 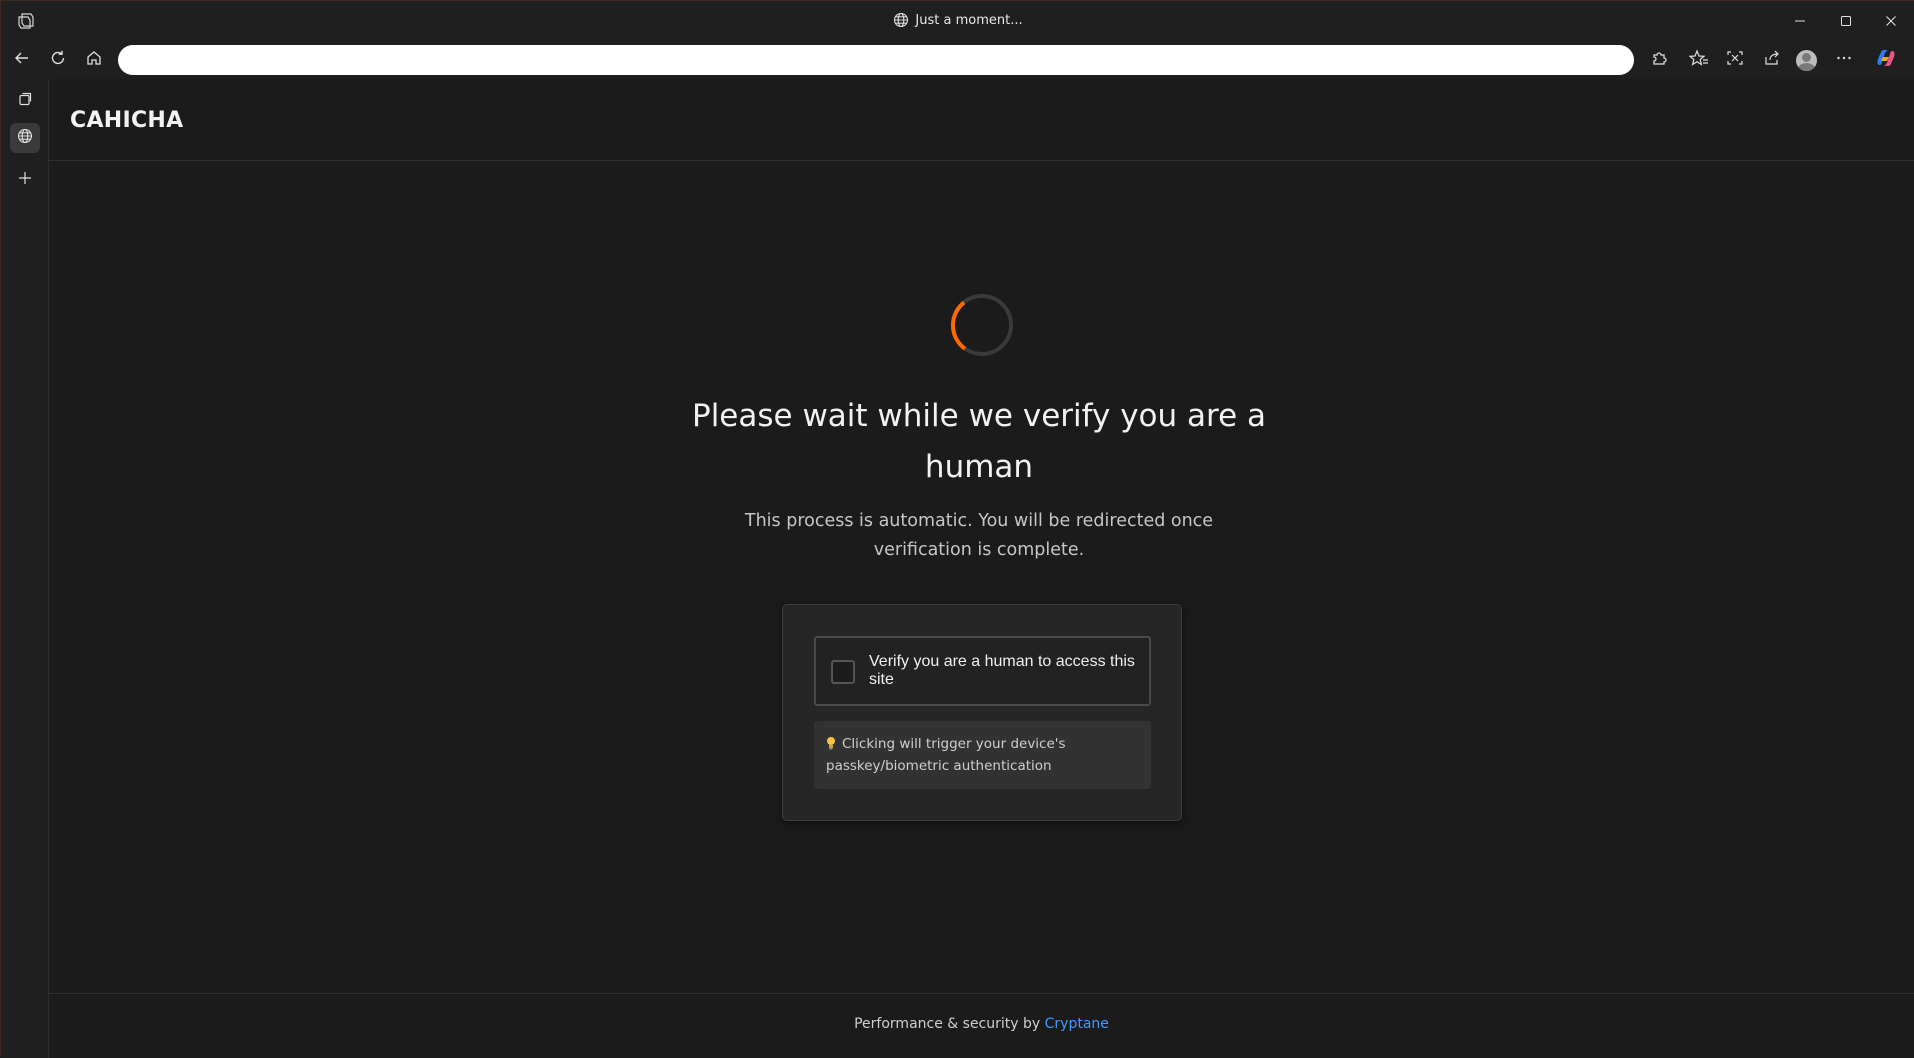 I want to click on loading-spinner, so click(x=982, y=325).